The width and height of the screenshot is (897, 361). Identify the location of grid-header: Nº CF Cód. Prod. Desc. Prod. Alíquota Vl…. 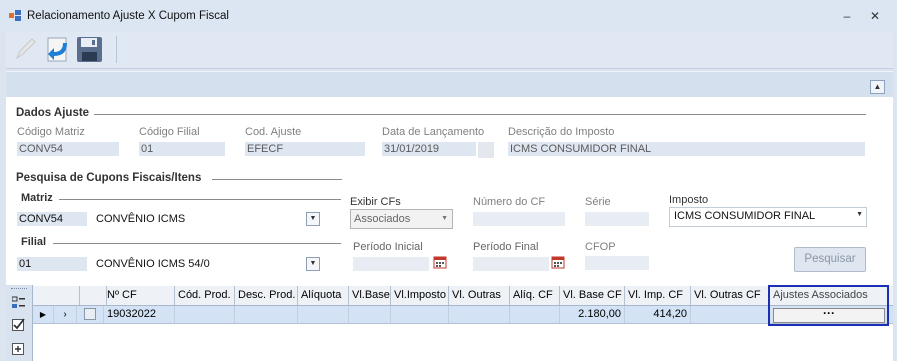
(463, 296).